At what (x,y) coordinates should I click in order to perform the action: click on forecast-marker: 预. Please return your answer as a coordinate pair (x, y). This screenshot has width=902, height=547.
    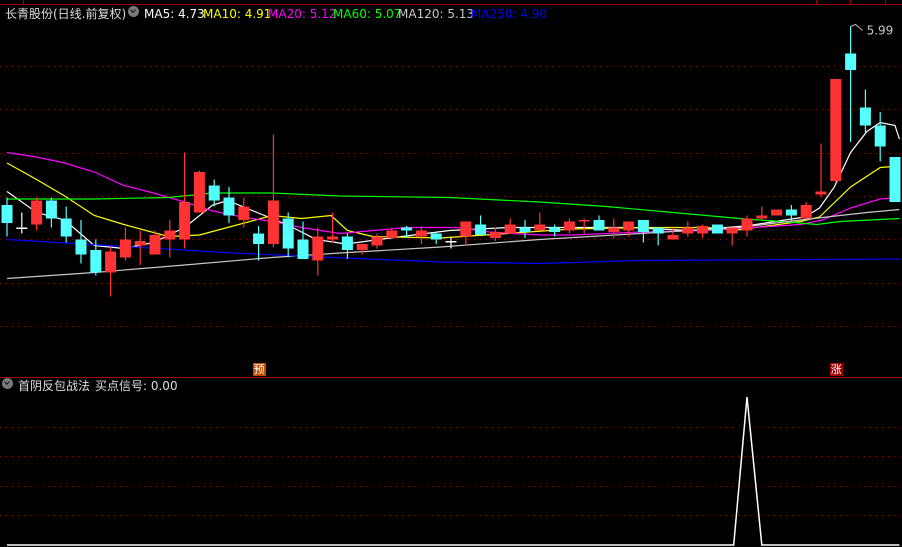
    Looking at the image, I should click on (259, 369).